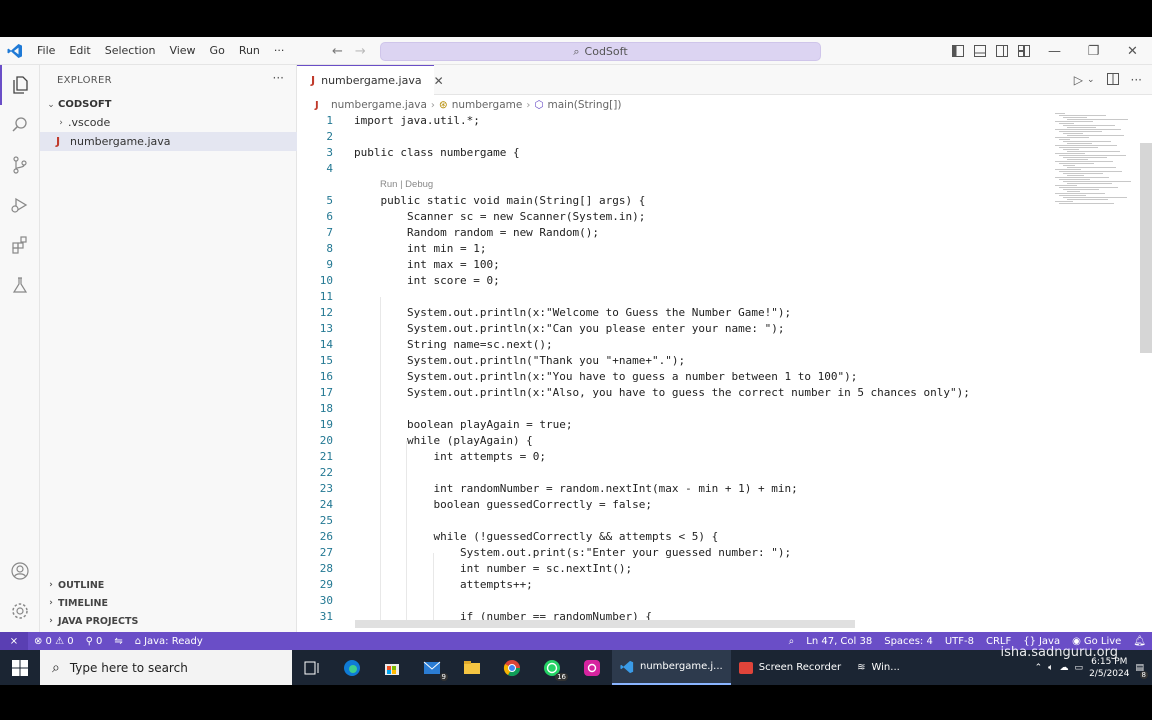 The height and width of the screenshot is (720, 1152). What do you see at coordinates (312, 667) in the screenshot?
I see `task-view-icon` at bounding box center [312, 667].